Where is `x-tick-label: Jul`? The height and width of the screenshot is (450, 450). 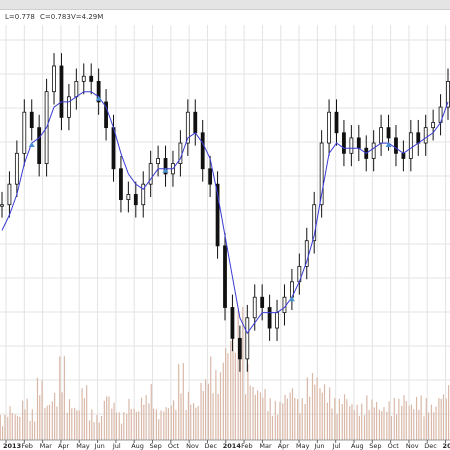
x-tick-label: Jul is located at coordinates (336, 446).